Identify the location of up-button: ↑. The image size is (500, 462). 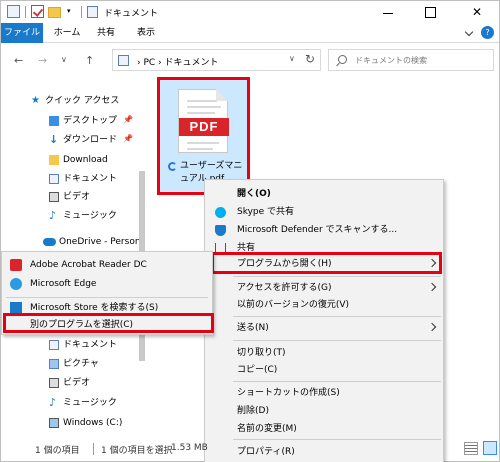
(89, 60).